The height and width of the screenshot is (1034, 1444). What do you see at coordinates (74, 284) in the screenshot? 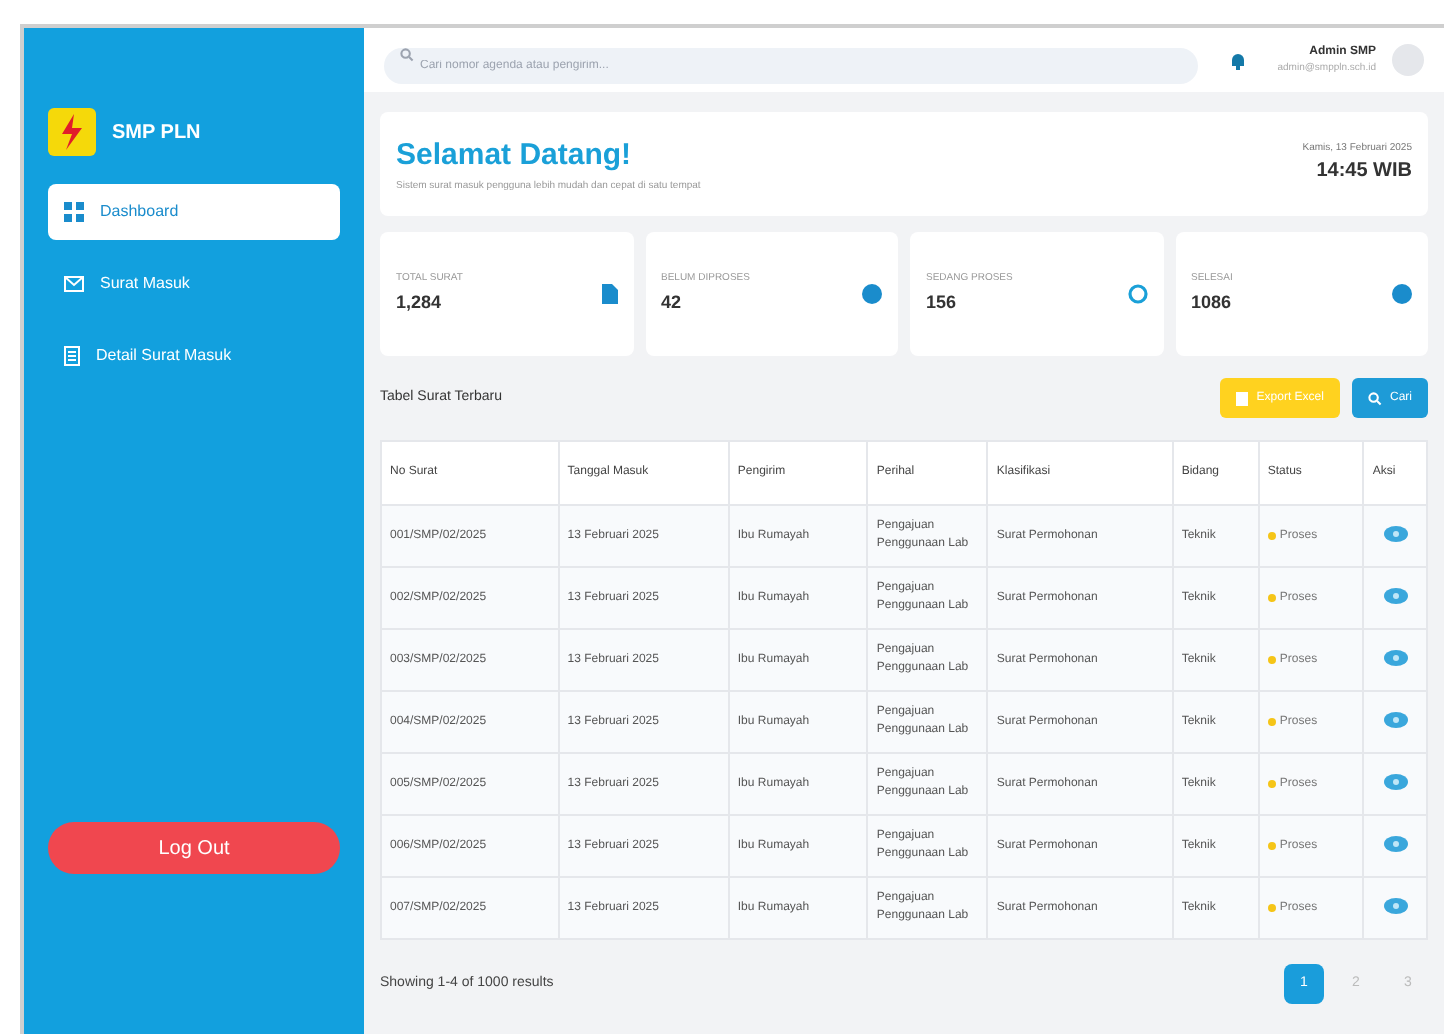
I see `mail-icon` at bounding box center [74, 284].